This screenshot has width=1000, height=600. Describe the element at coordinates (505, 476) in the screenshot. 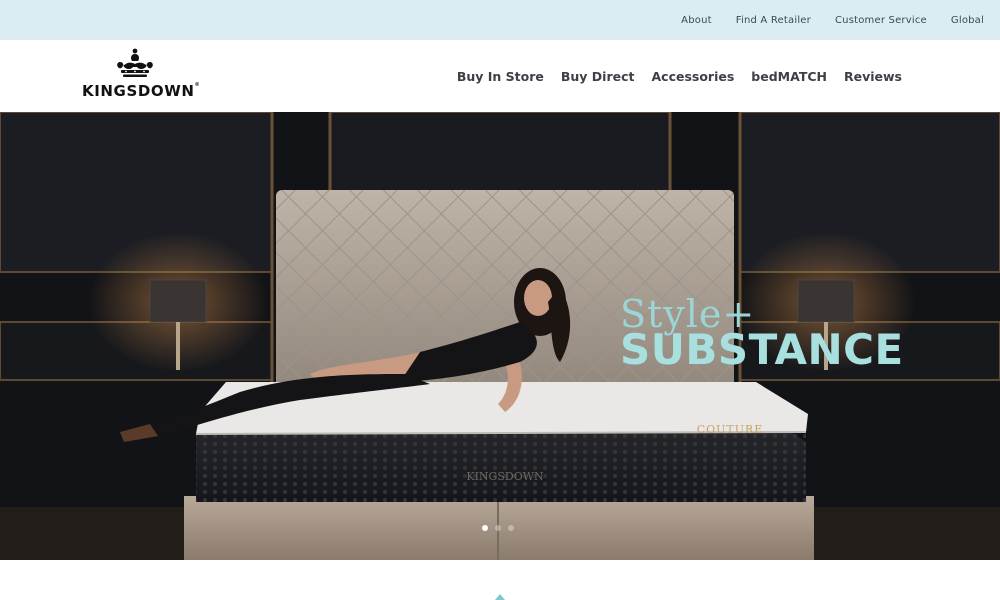

I see `mattress-brand: KINGSDOWN` at that location.